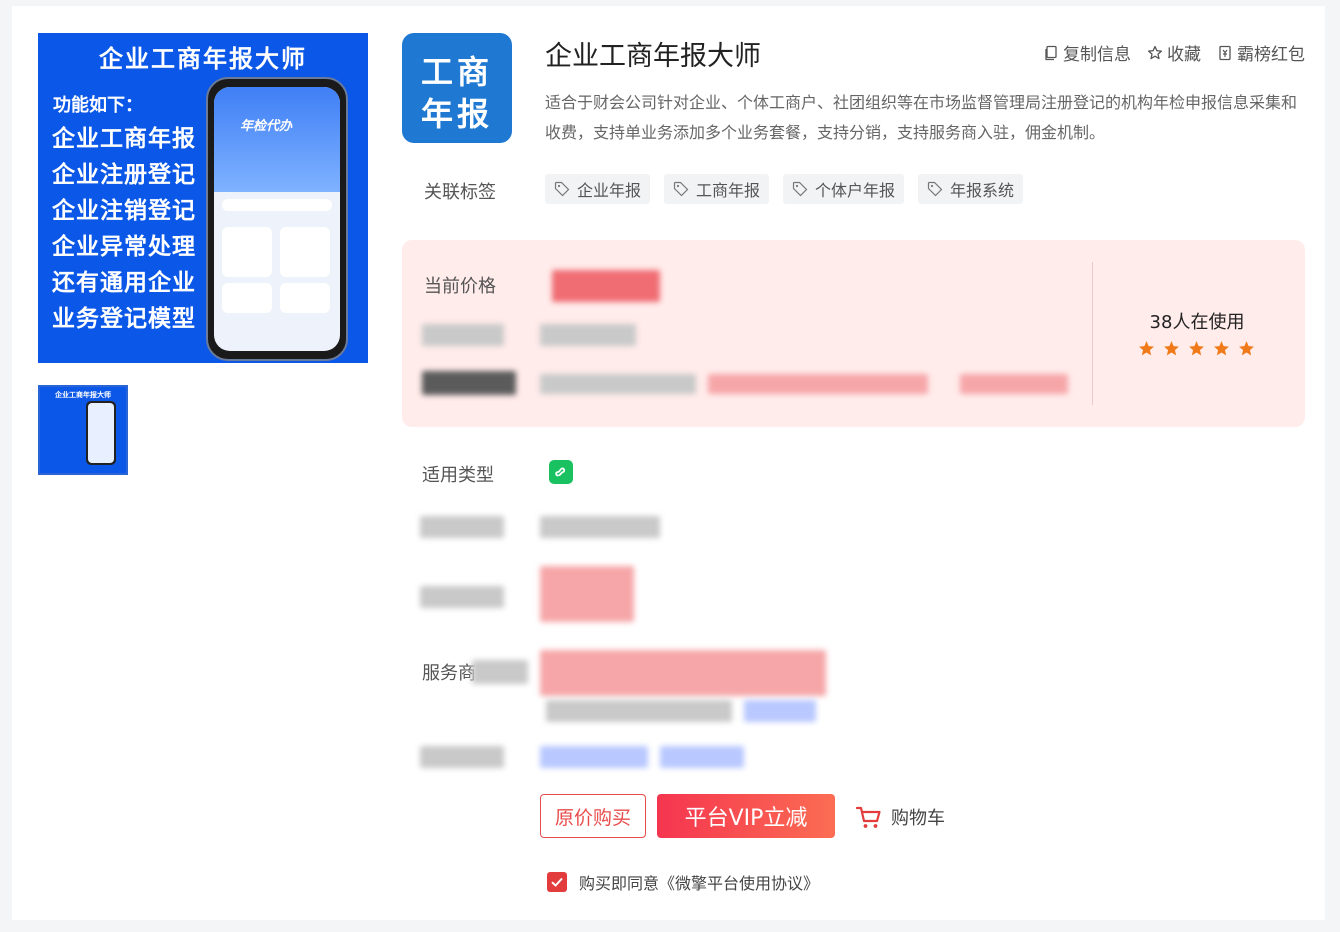 Image resolution: width=1340 pixels, height=932 pixels. What do you see at coordinates (124, 210) in the screenshot?
I see `image-line: 企业注销登记` at bounding box center [124, 210].